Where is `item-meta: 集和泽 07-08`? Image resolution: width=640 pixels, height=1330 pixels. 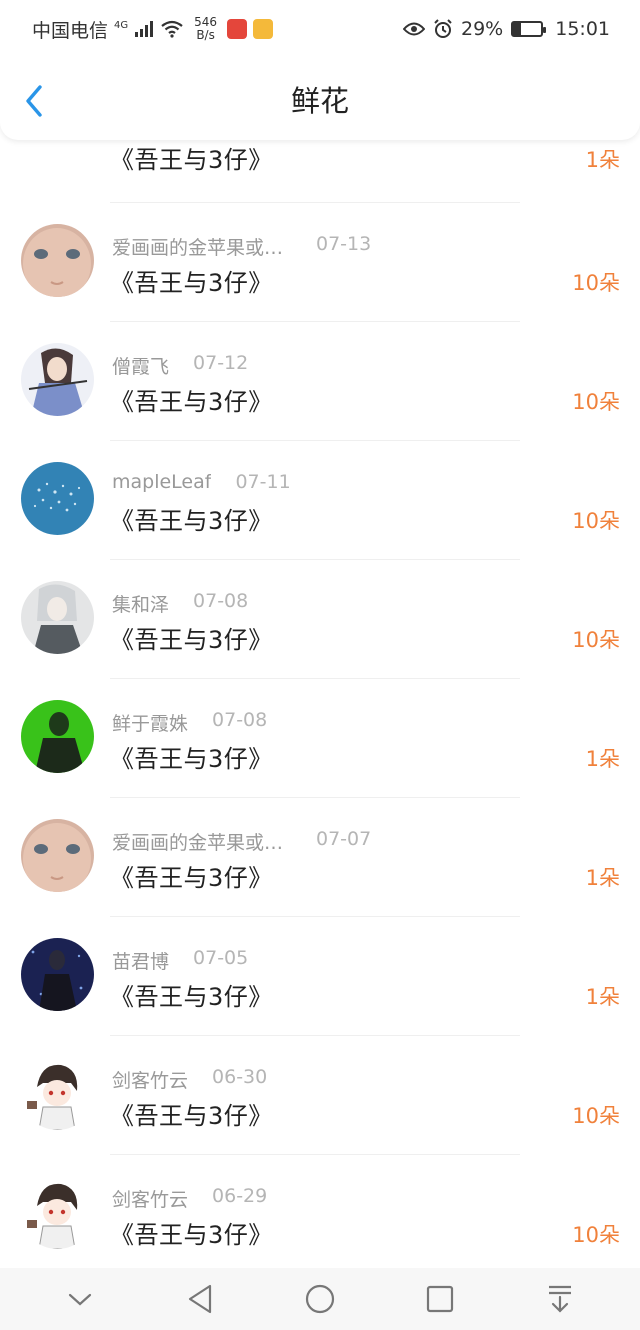 item-meta: 集和泽 07-08 is located at coordinates (180, 603).